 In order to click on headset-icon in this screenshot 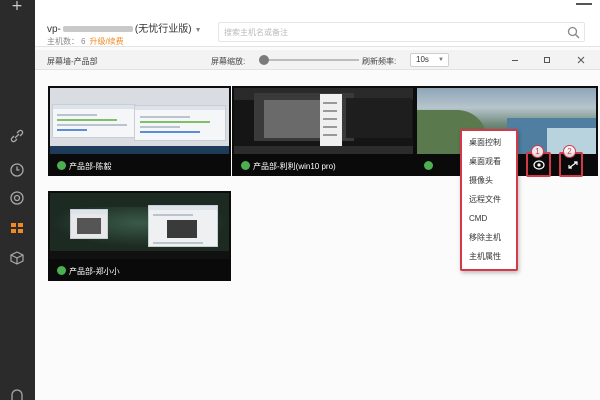, I will do `click(17, 198)`.